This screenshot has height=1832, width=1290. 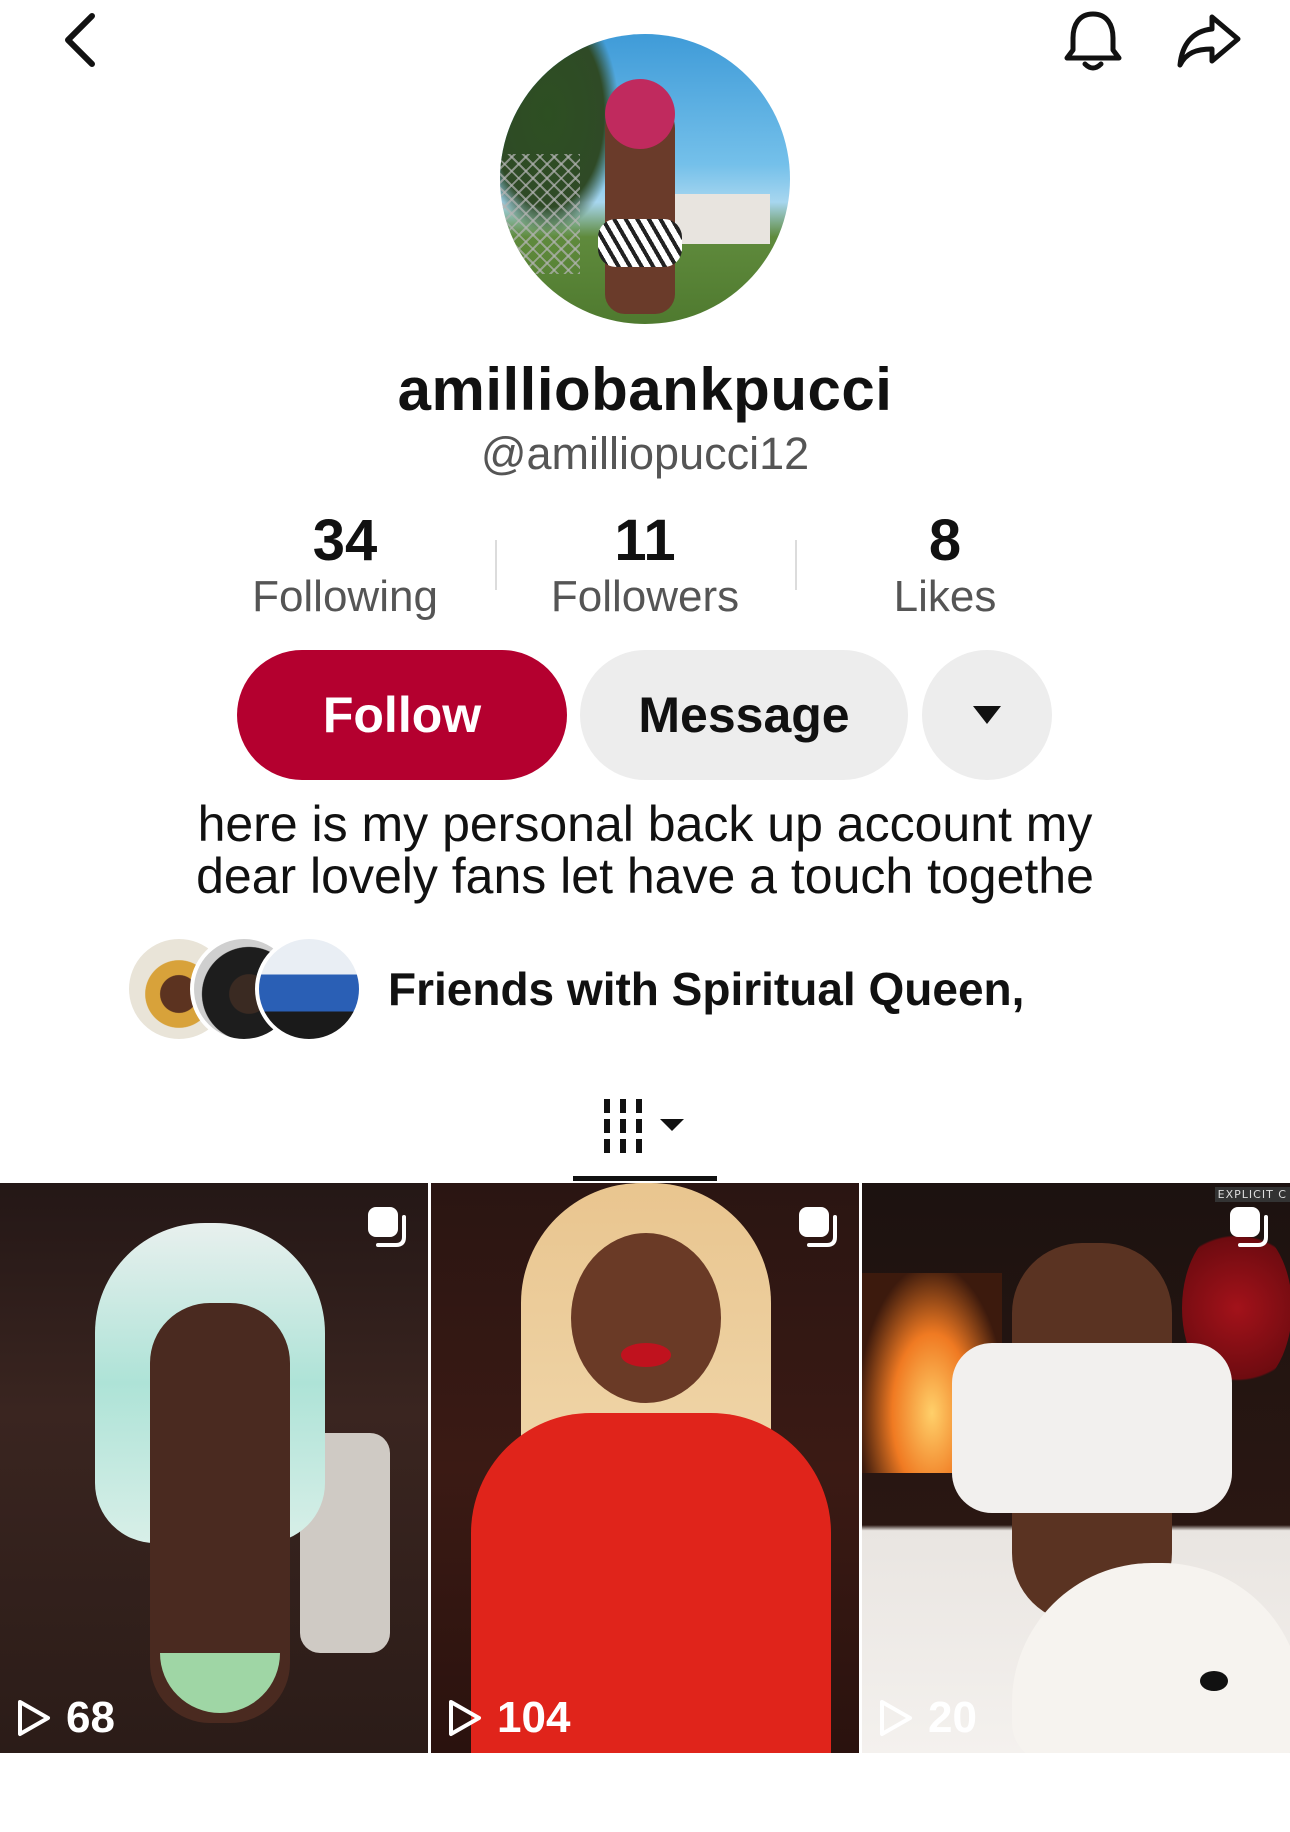 I want to click on profile-stats: 34 Following 11 Followers 8 Likes, so click(x=645, y=566).